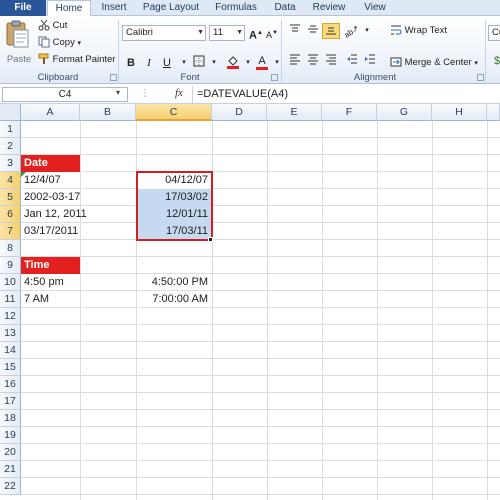 The height and width of the screenshot is (500, 500). I want to click on row-header-6: 6, so click(10, 214).